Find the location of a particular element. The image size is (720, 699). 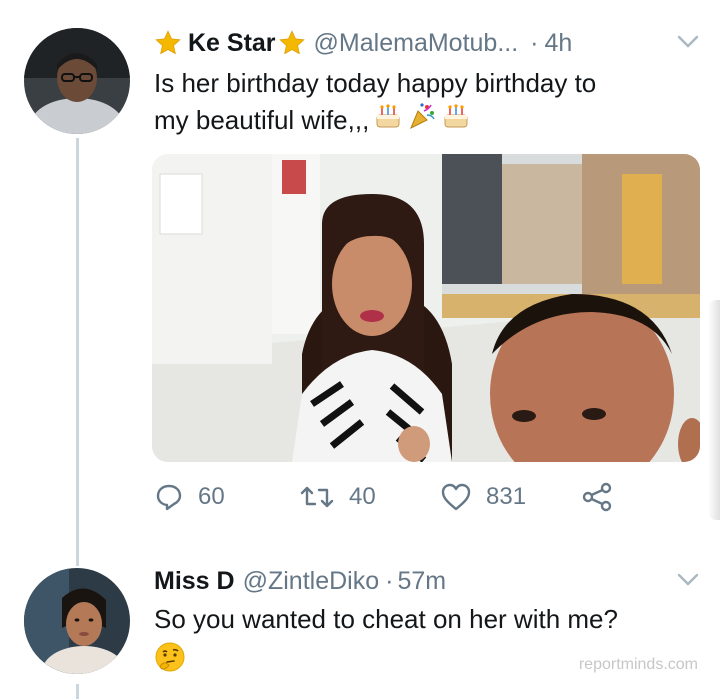

retweet-icon is located at coordinates (317, 497).